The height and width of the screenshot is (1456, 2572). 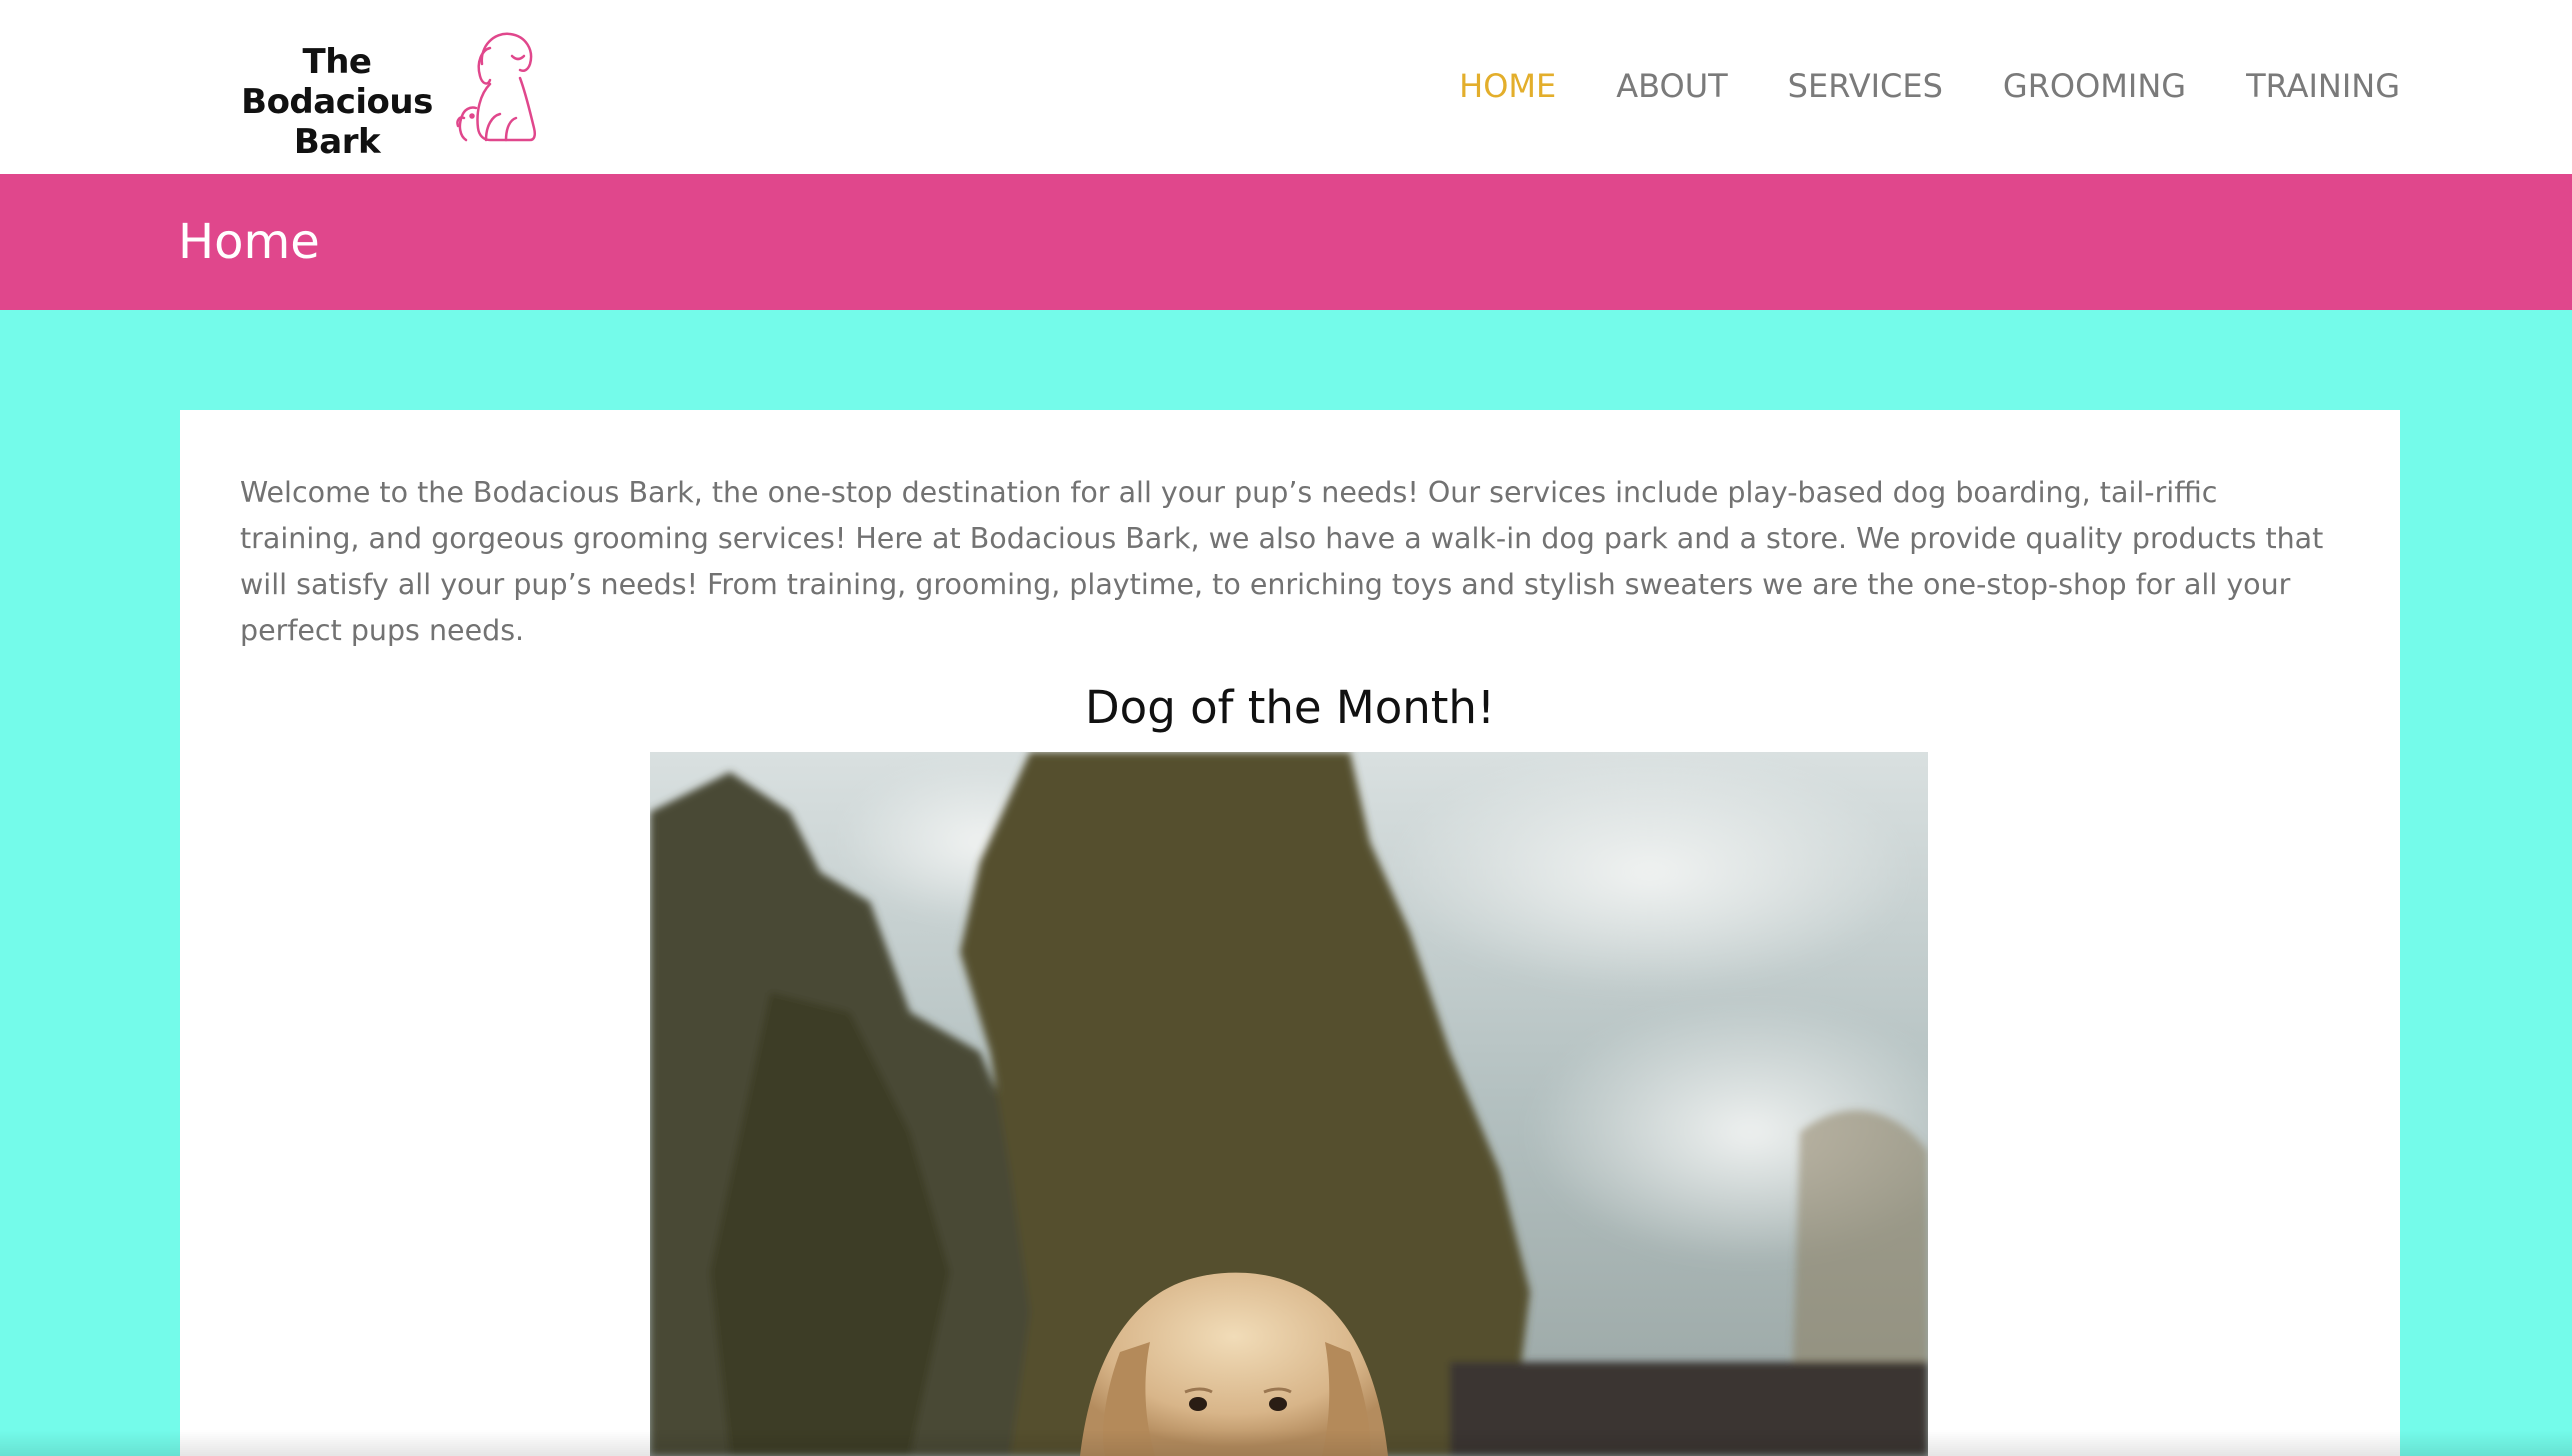 I want to click on site-logo: The Bodacious Bark, so click(x=381, y=95).